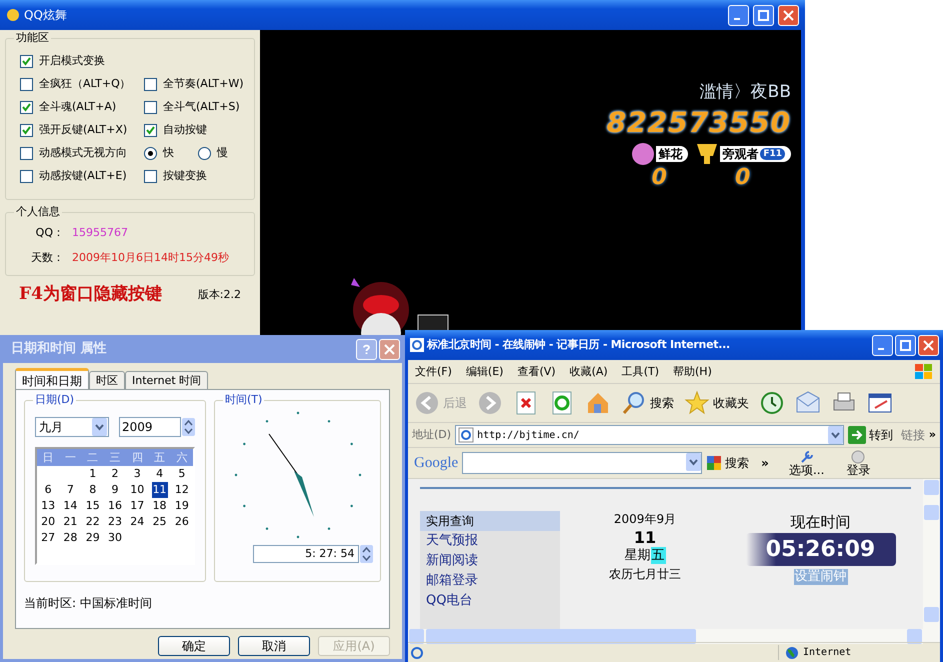  What do you see at coordinates (792, 653) in the screenshot?
I see `globe-icon` at bounding box center [792, 653].